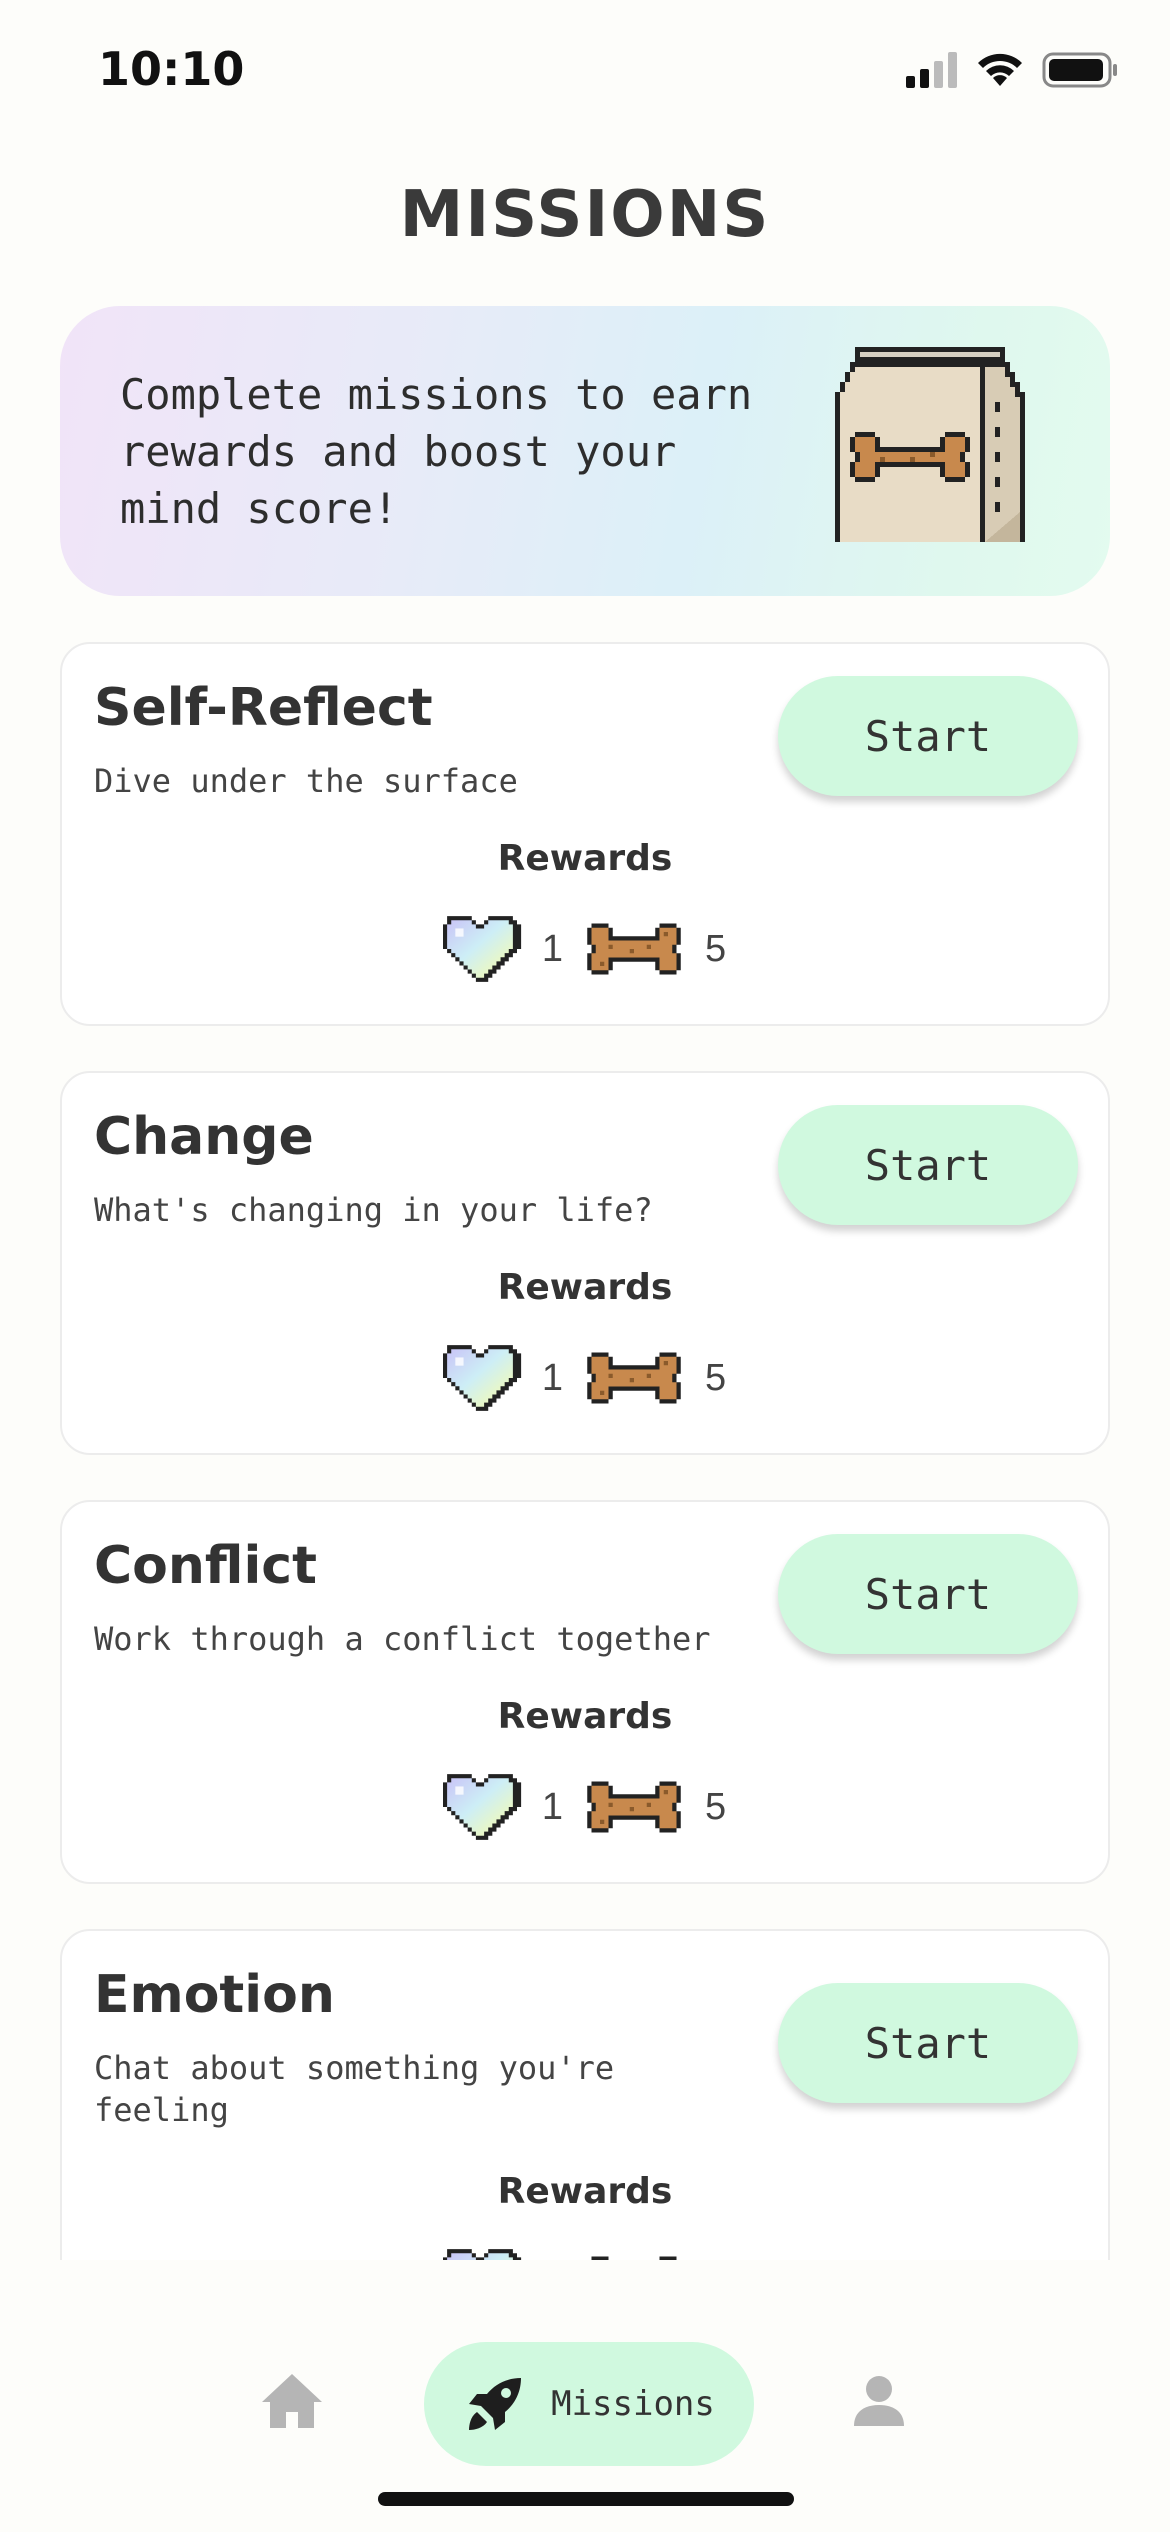  Describe the element at coordinates (1000, 69) in the screenshot. I see `wifi-icon` at that location.